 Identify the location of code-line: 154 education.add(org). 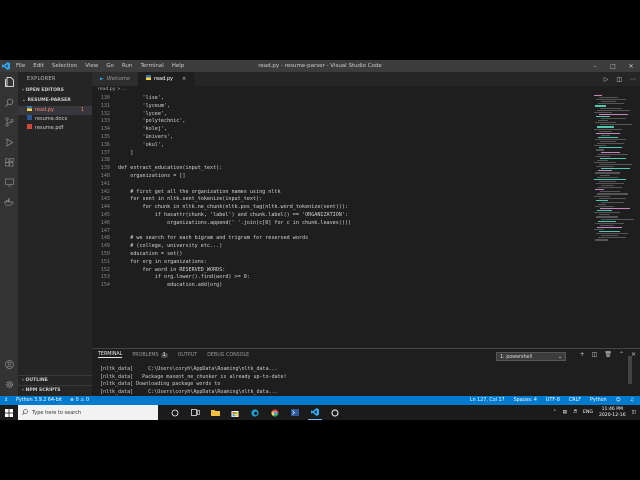
(342, 286).